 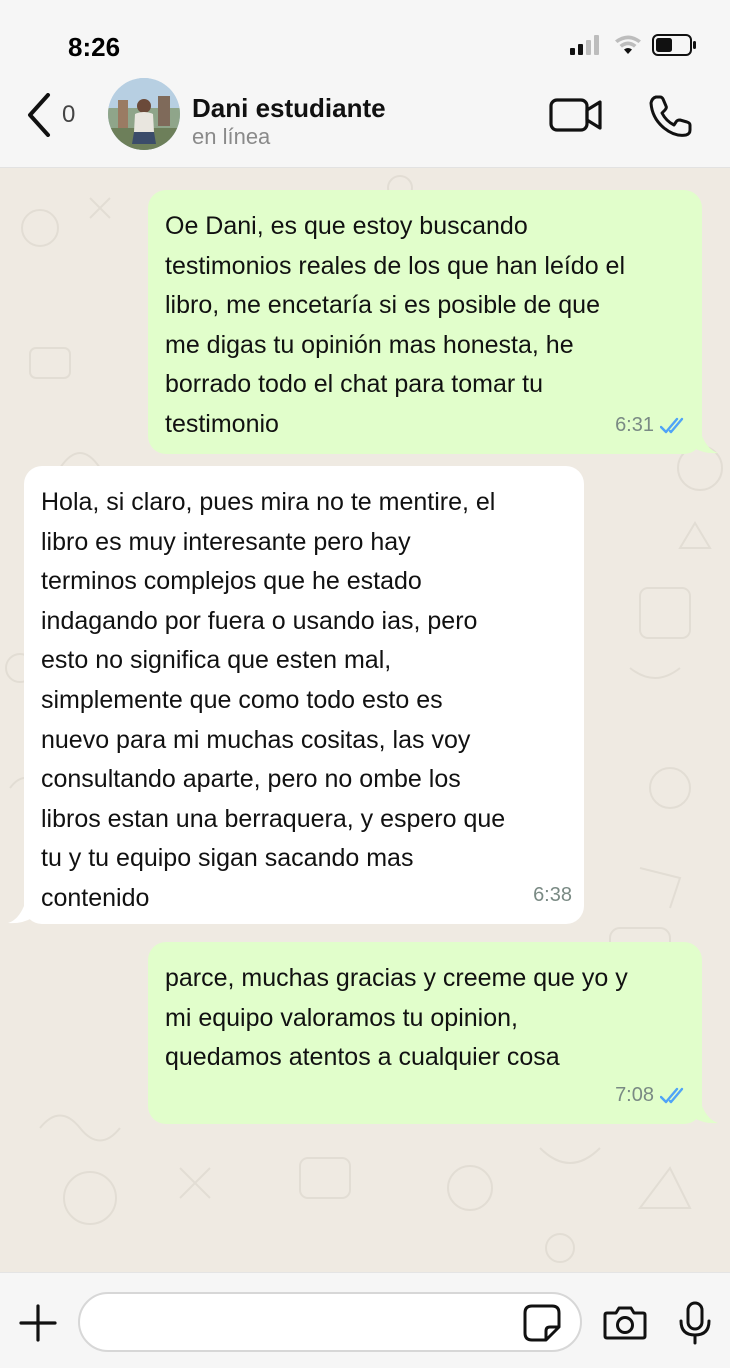 I want to click on message-input, so click(x=330, y=1322).